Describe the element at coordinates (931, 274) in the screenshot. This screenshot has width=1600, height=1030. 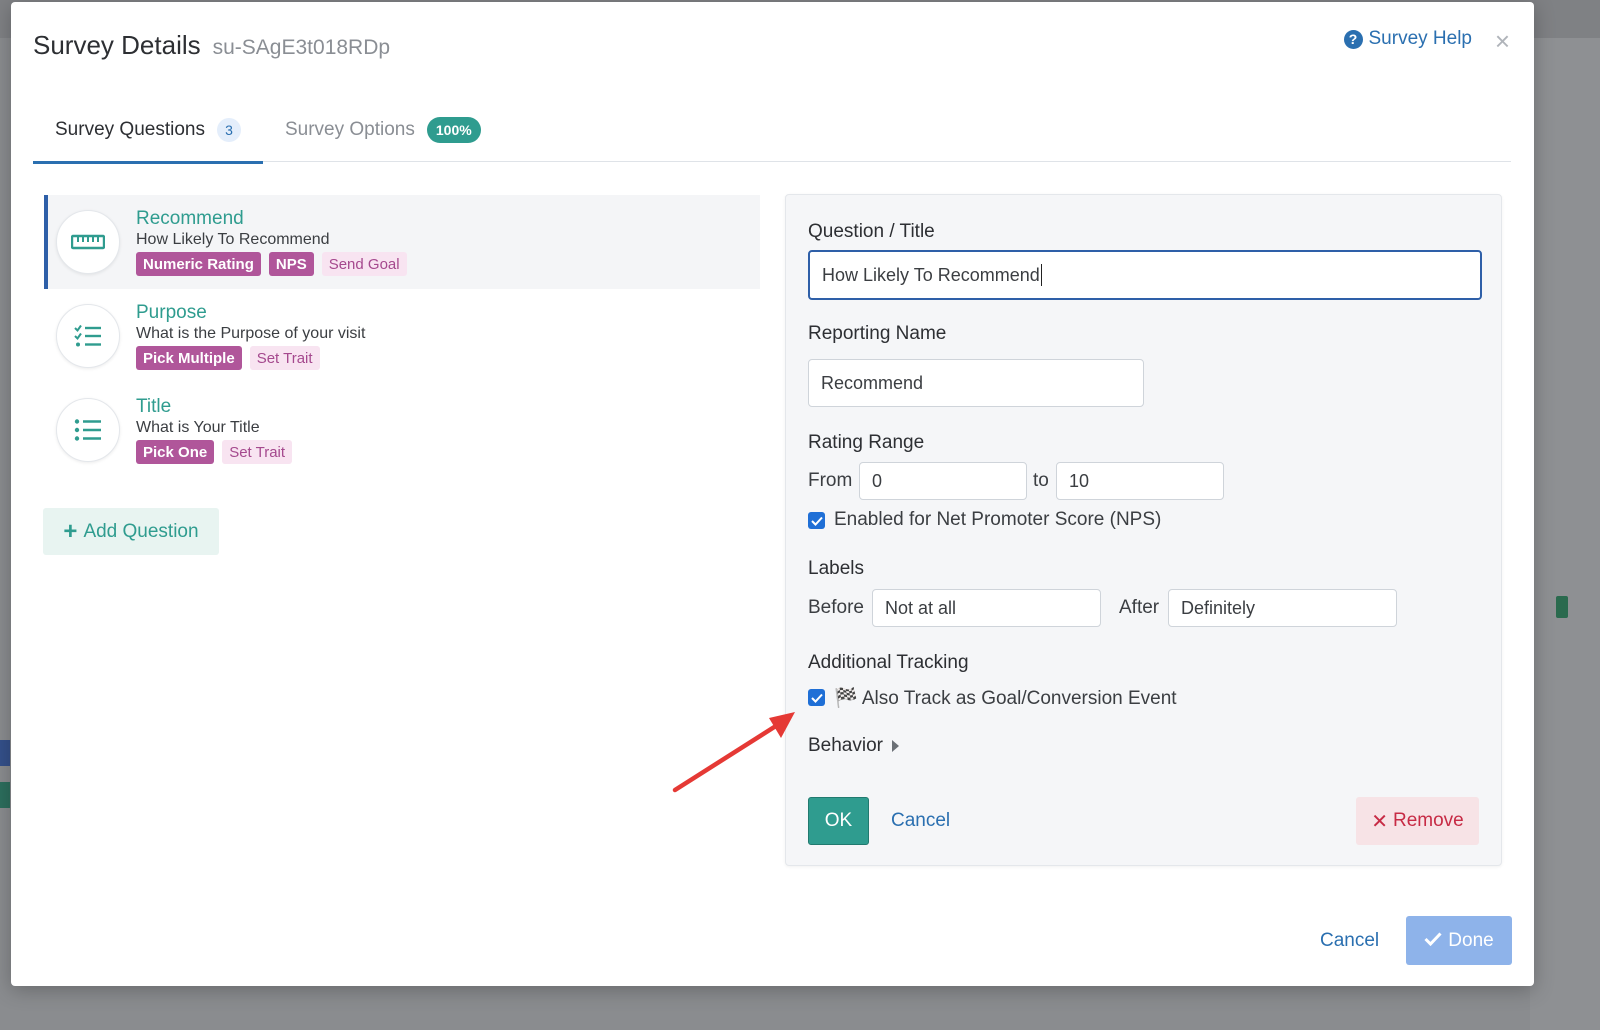
I see `question-title-value: How Likely To Recommend` at that location.